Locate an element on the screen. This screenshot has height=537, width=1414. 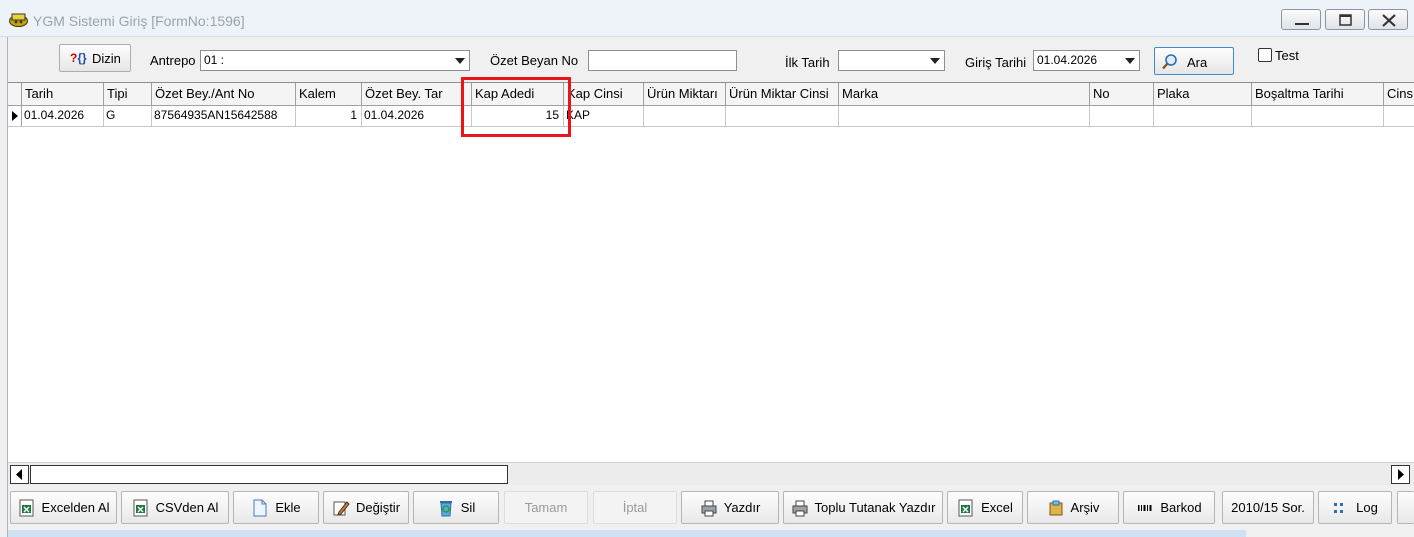
test-label: Test is located at coordinates (1287, 55).